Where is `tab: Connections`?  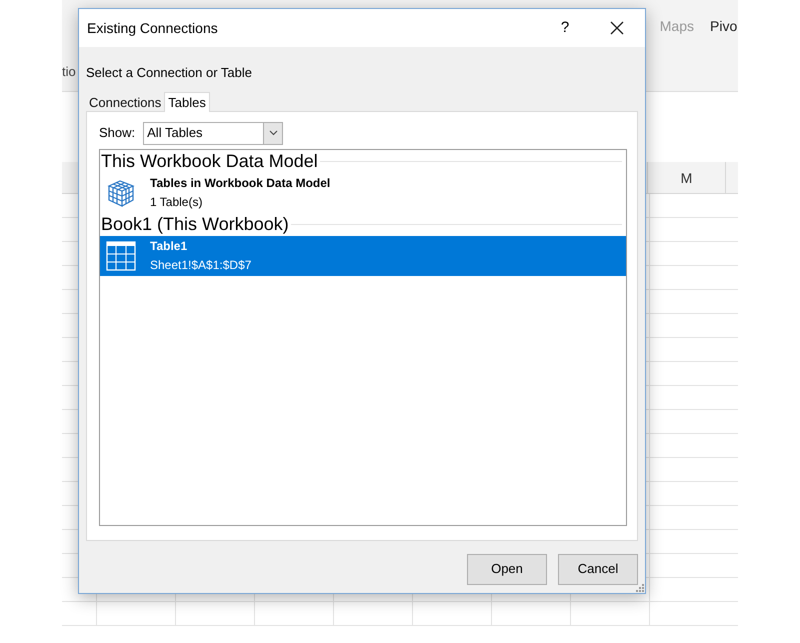 tab: Connections is located at coordinates (125, 101).